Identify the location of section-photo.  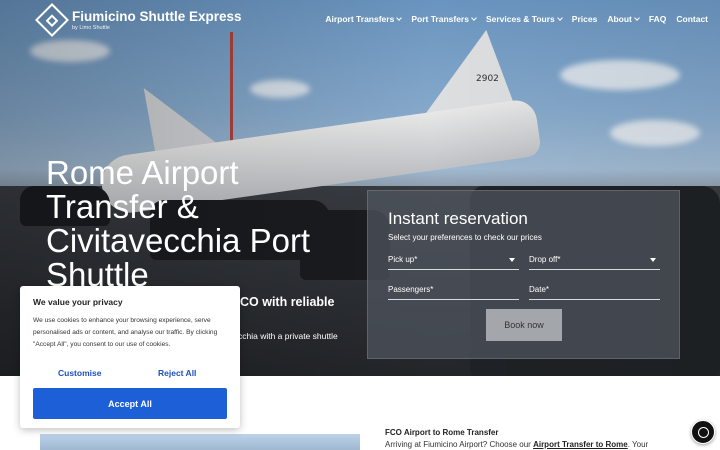
(200, 442).